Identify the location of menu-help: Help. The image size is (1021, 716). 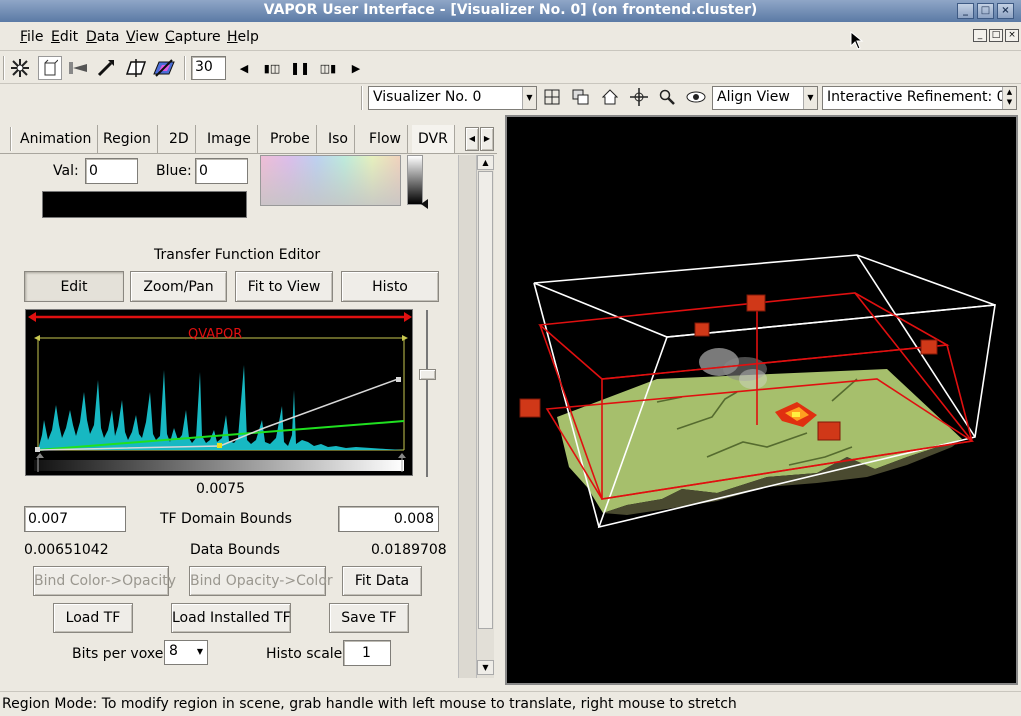
(243, 37).